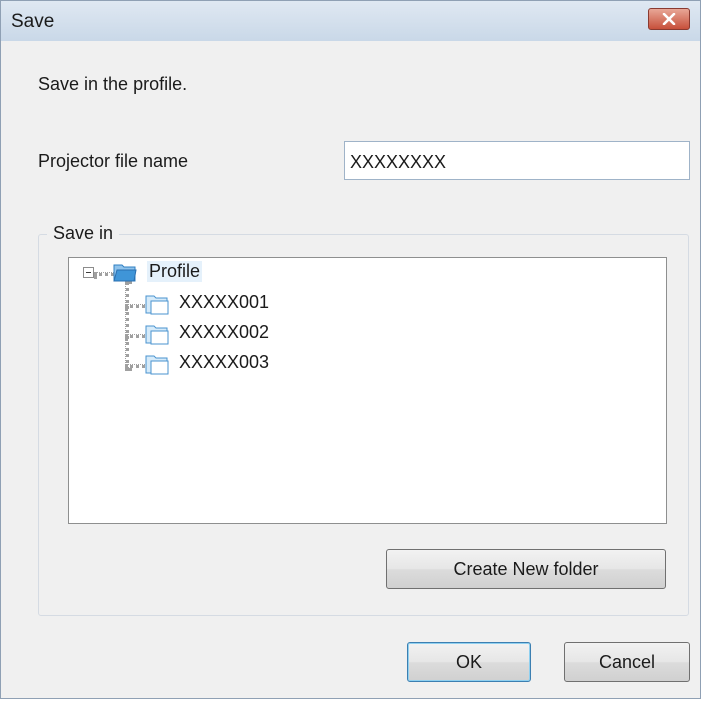  I want to click on create-new-folder-button: Create New folder, so click(526, 569).